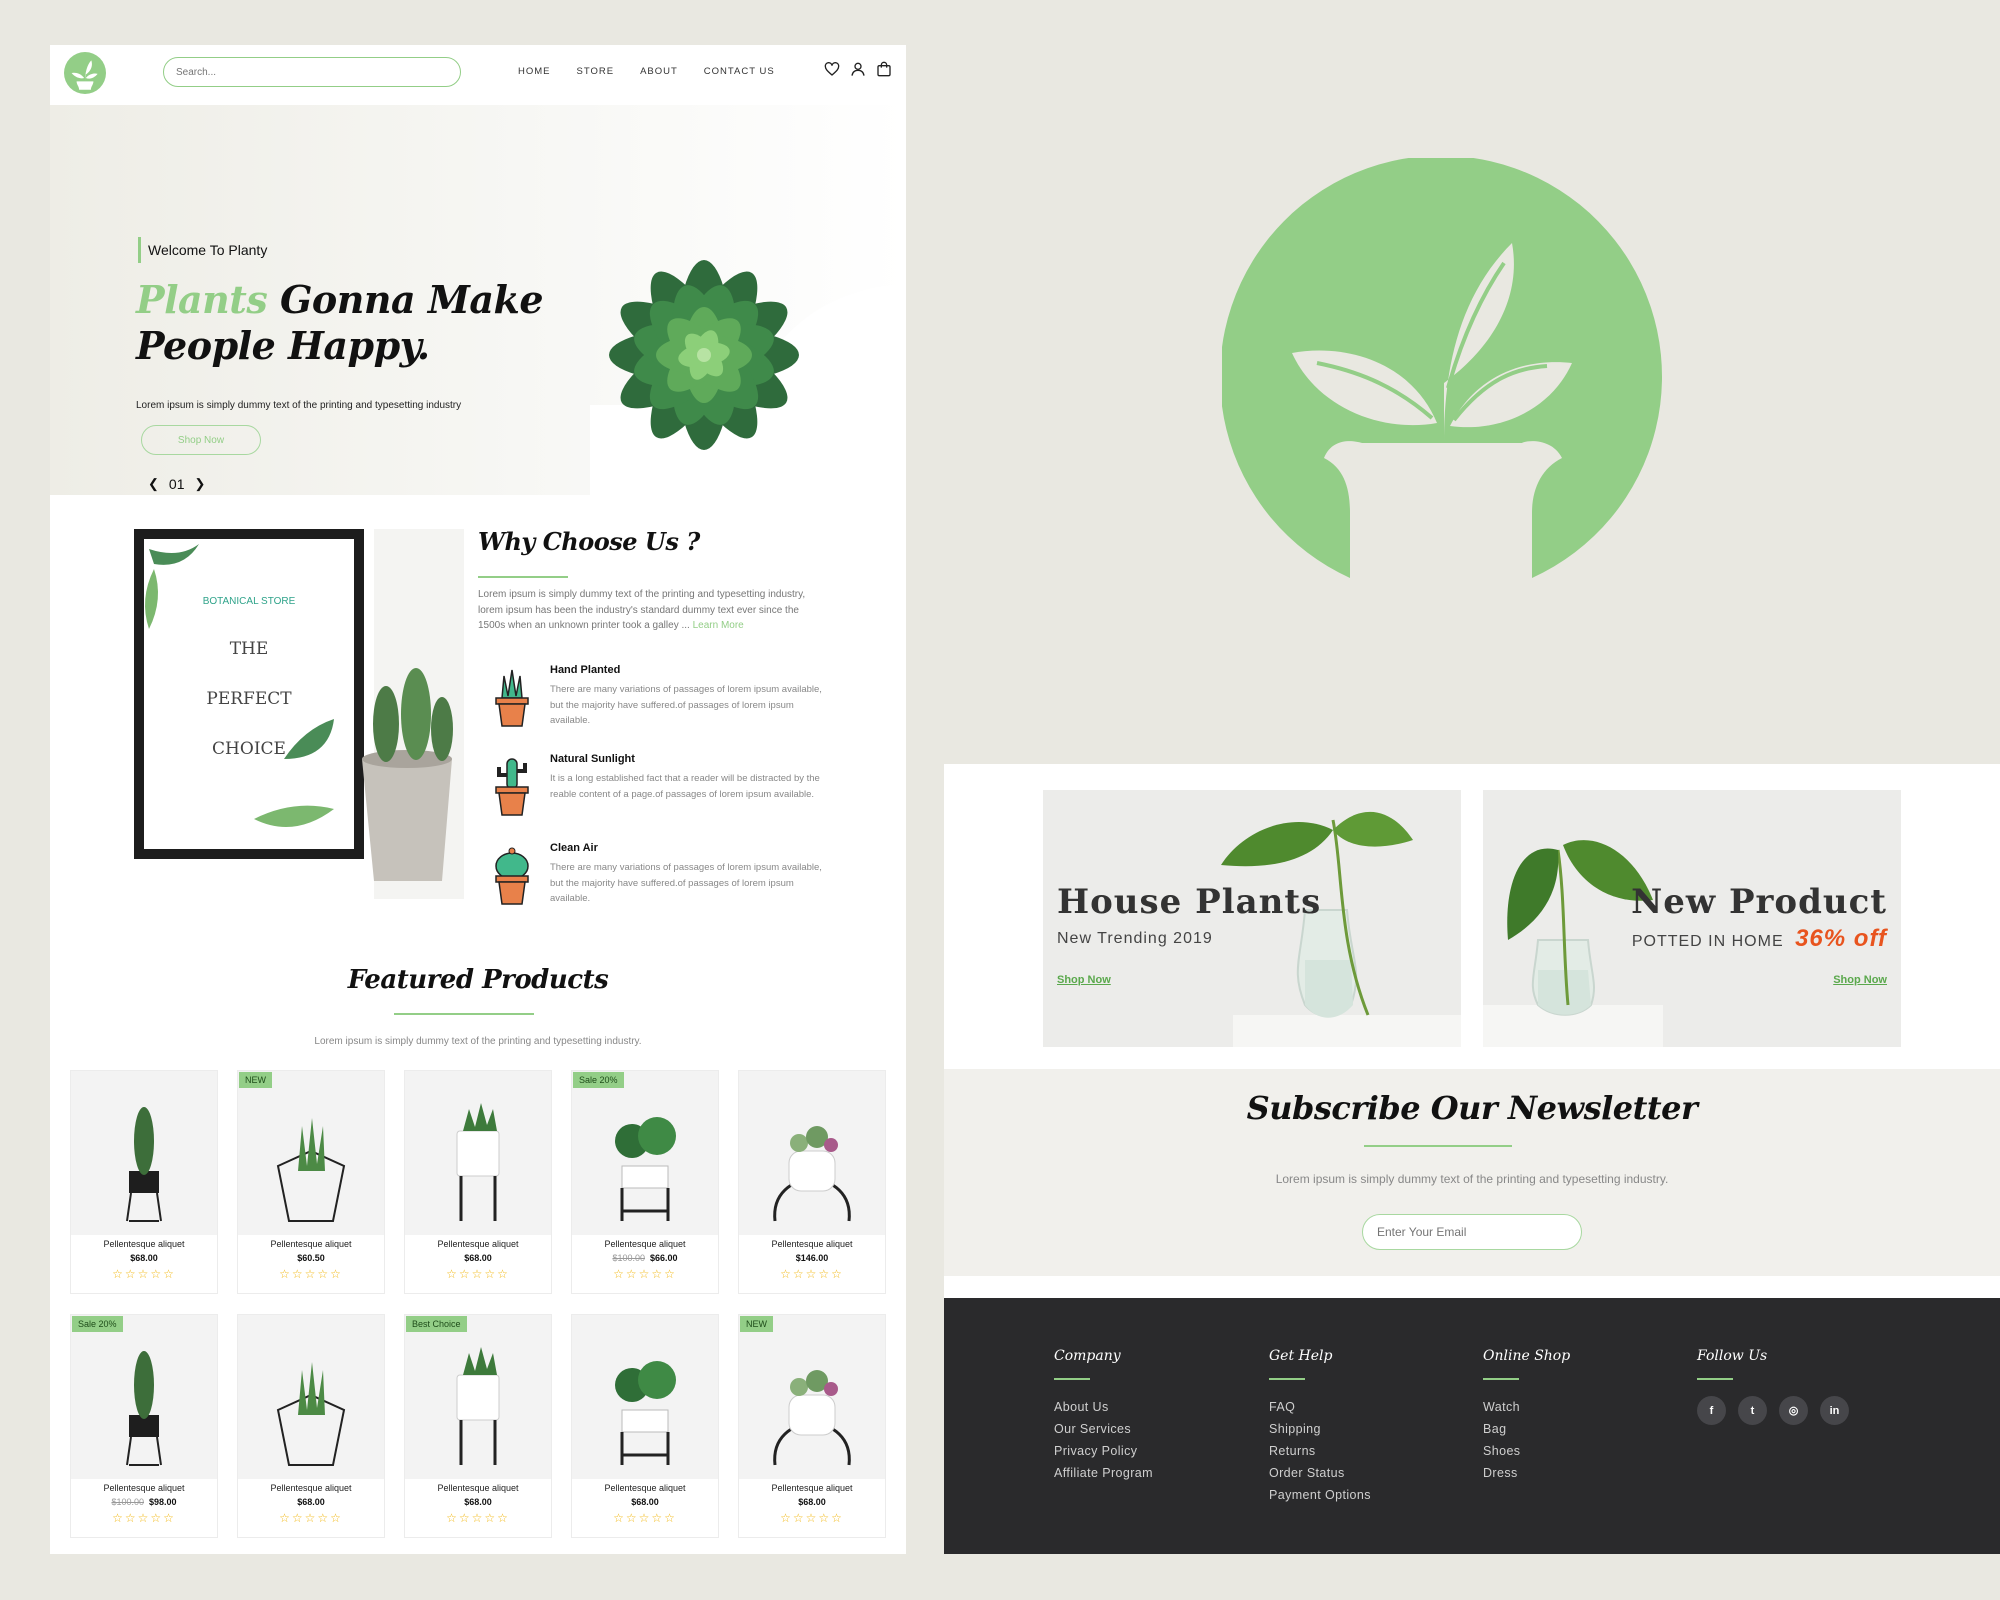 Image resolution: width=2000 pixels, height=1600 pixels. What do you see at coordinates (199, 484) in the screenshot?
I see `chevron-right-icon: ❯` at bounding box center [199, 484].